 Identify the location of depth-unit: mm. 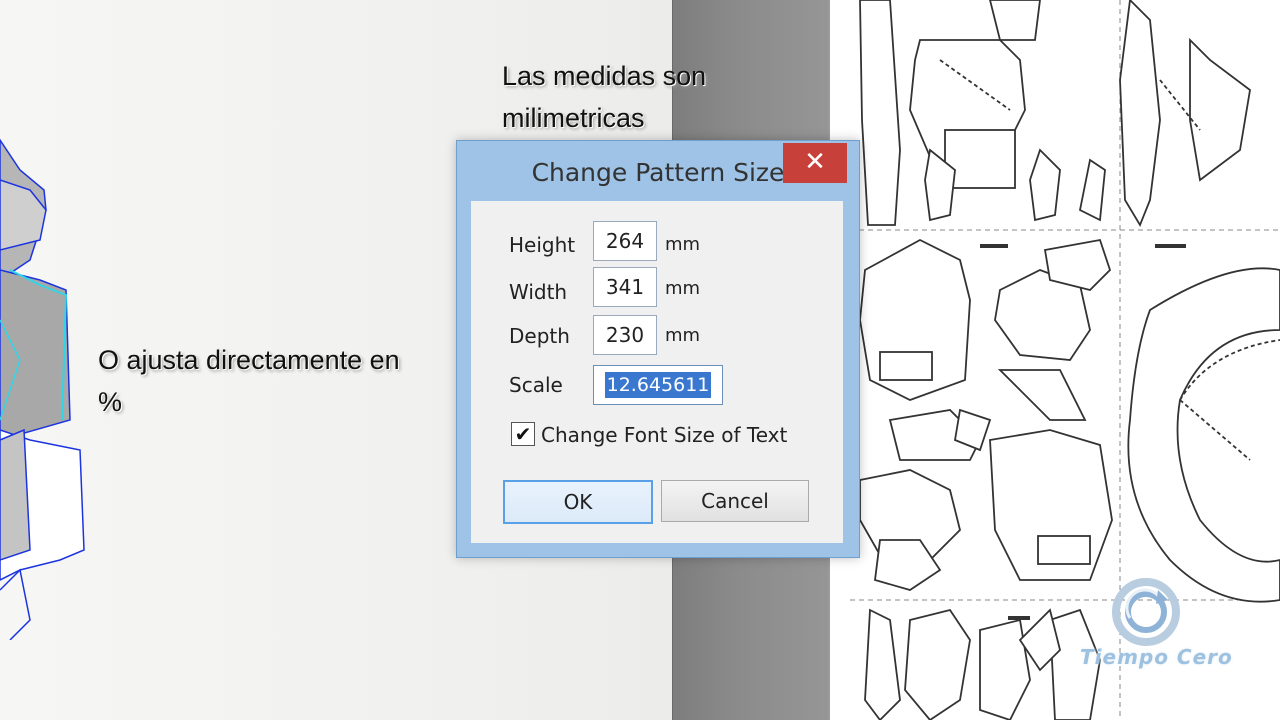
(683, 335).